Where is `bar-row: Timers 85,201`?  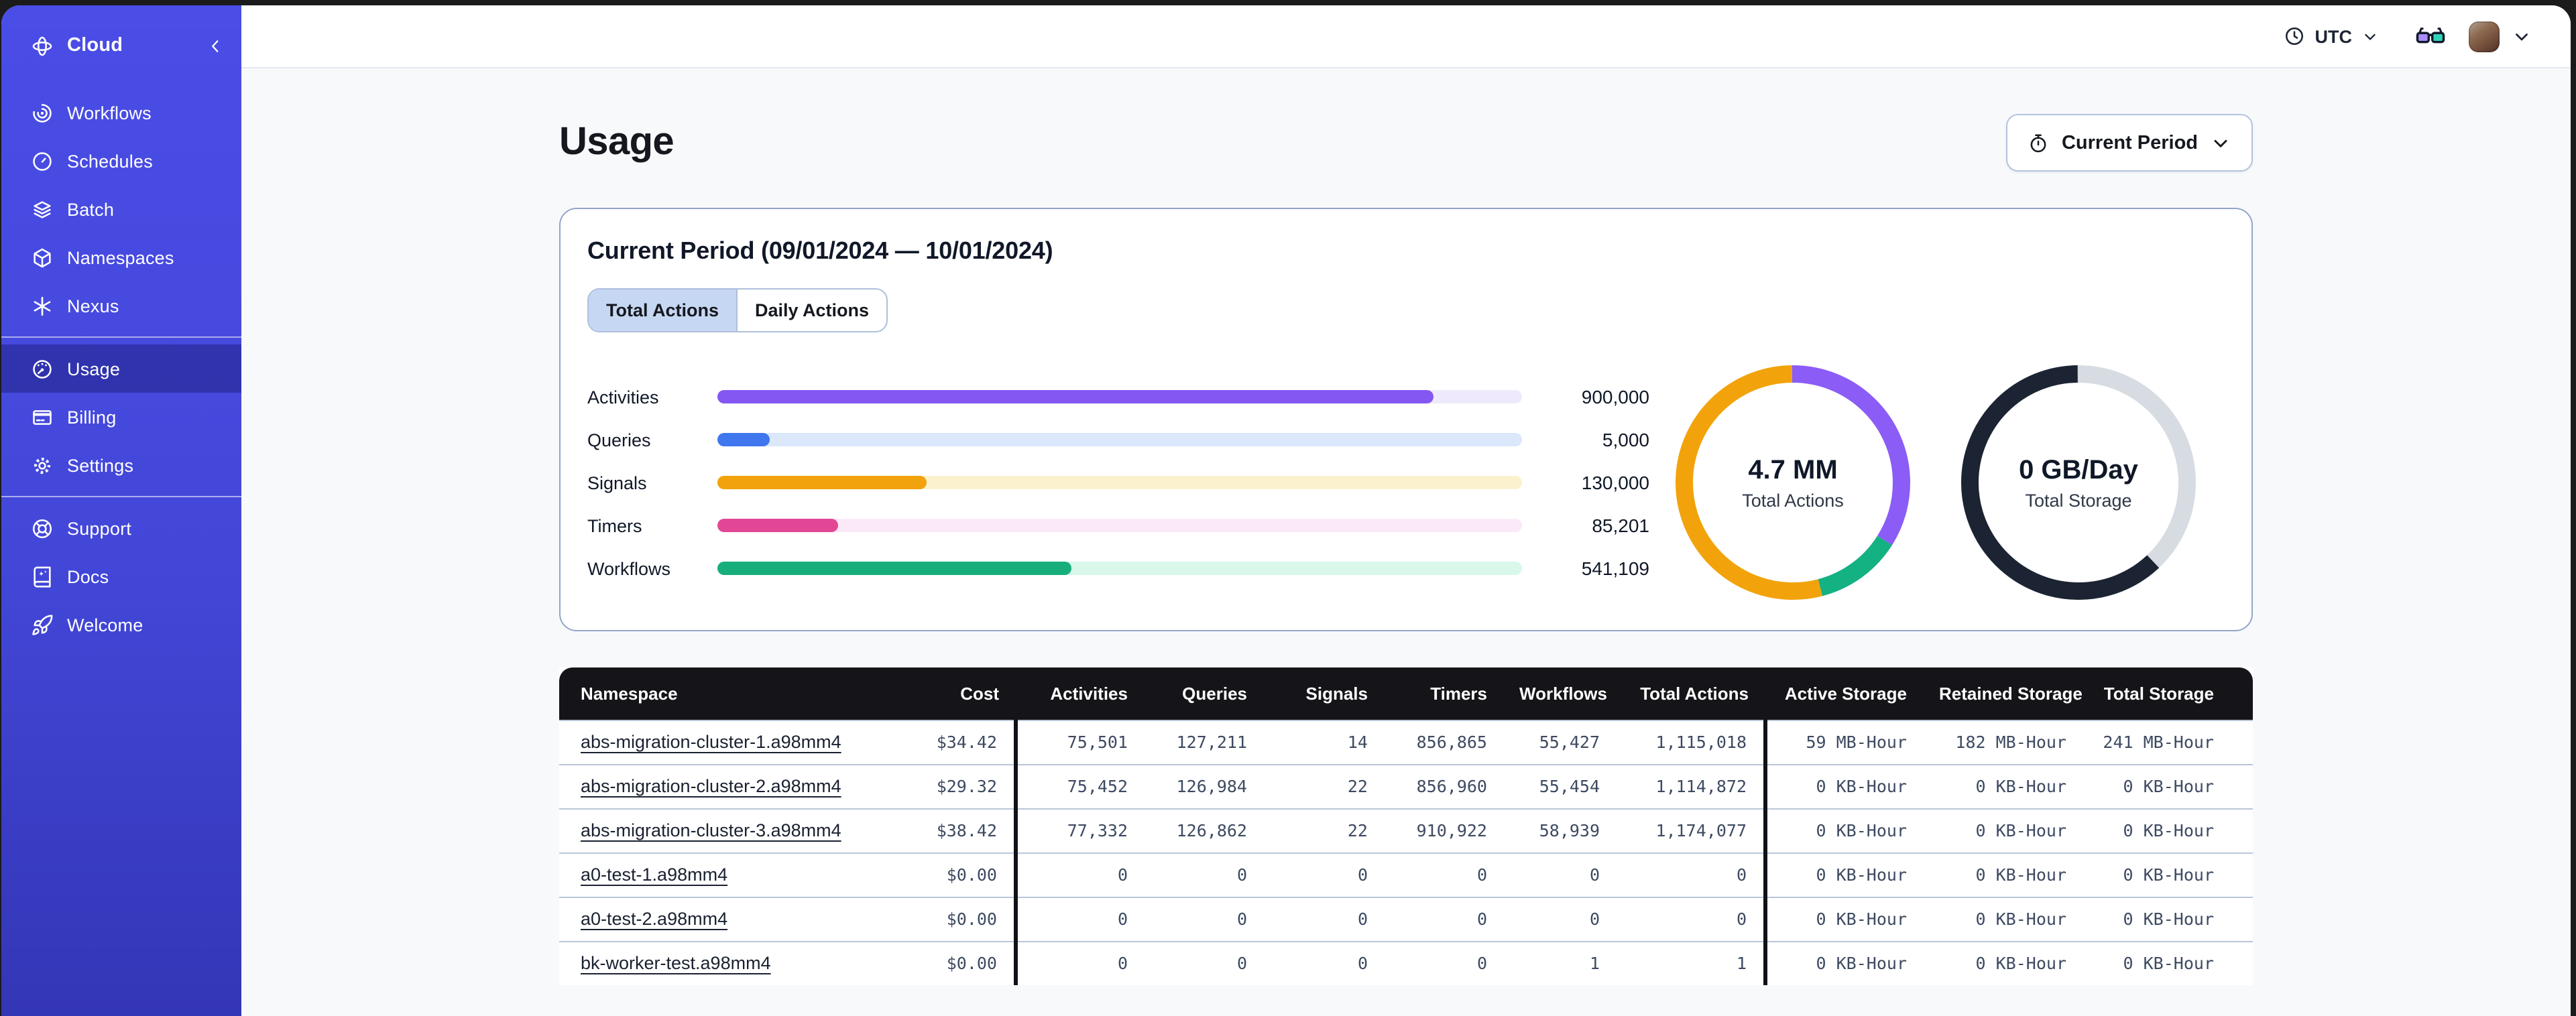
bar-row: Timers 85,201 is located at coordinates (1118, 525).